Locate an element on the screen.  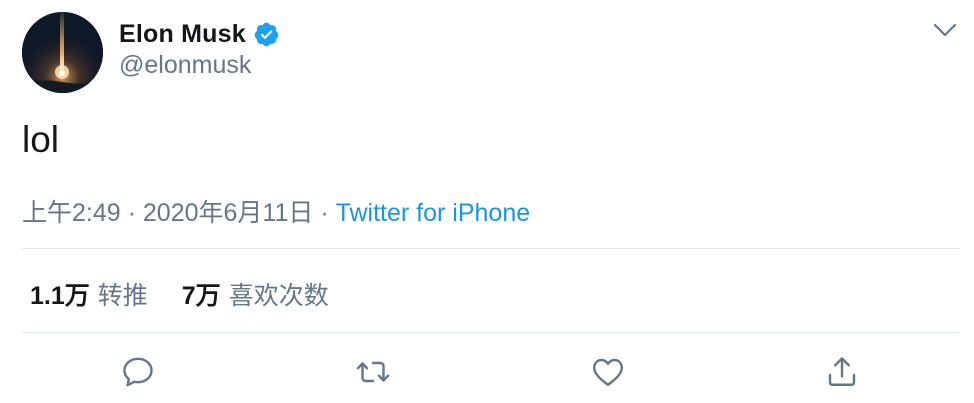
reply-button is located at coordinates (138, 372).